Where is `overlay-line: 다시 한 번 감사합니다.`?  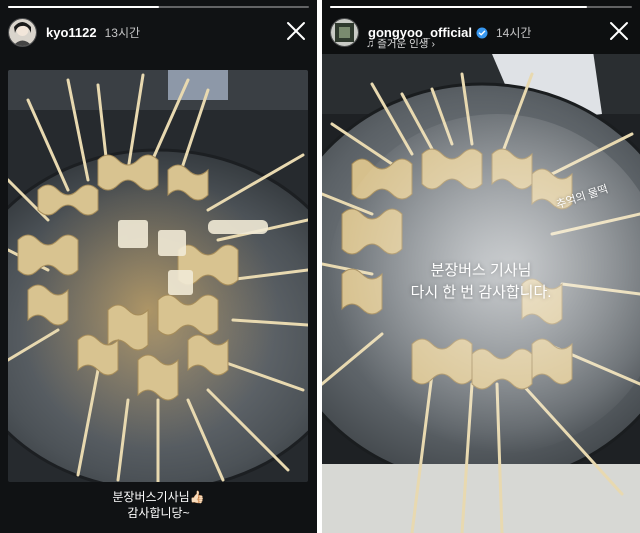 overlay-line: 다시 한 번 감사합니다. is located at coordinates (481, 292).